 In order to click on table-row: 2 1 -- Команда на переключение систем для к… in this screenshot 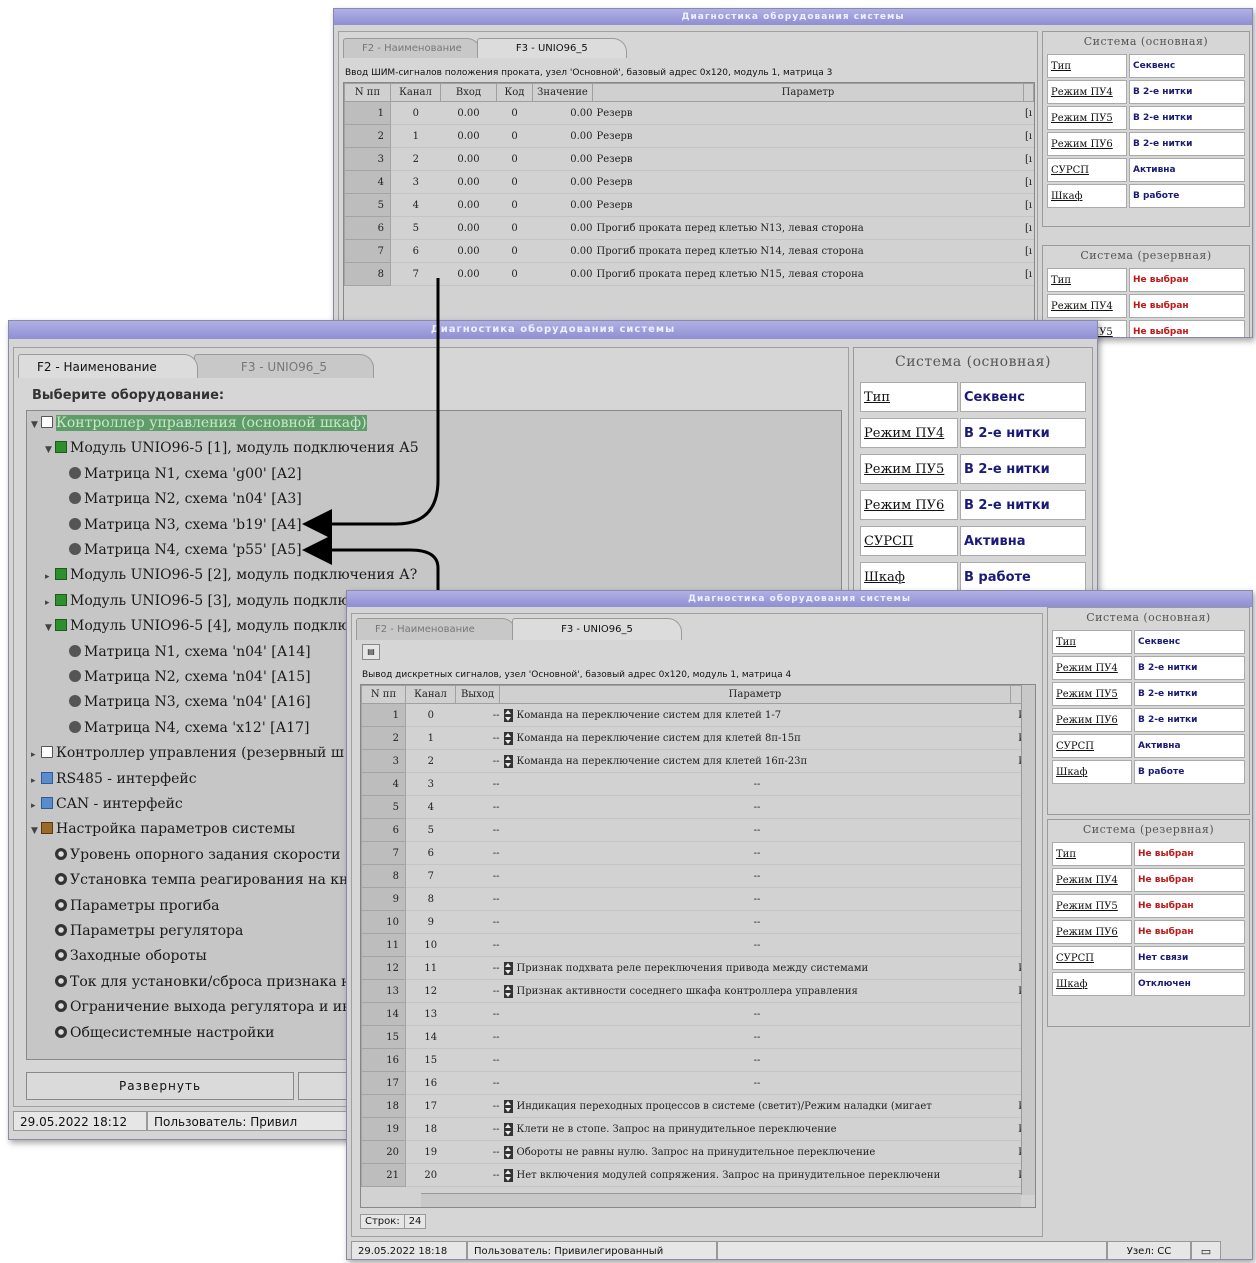, I will do `click(698, 738)`.